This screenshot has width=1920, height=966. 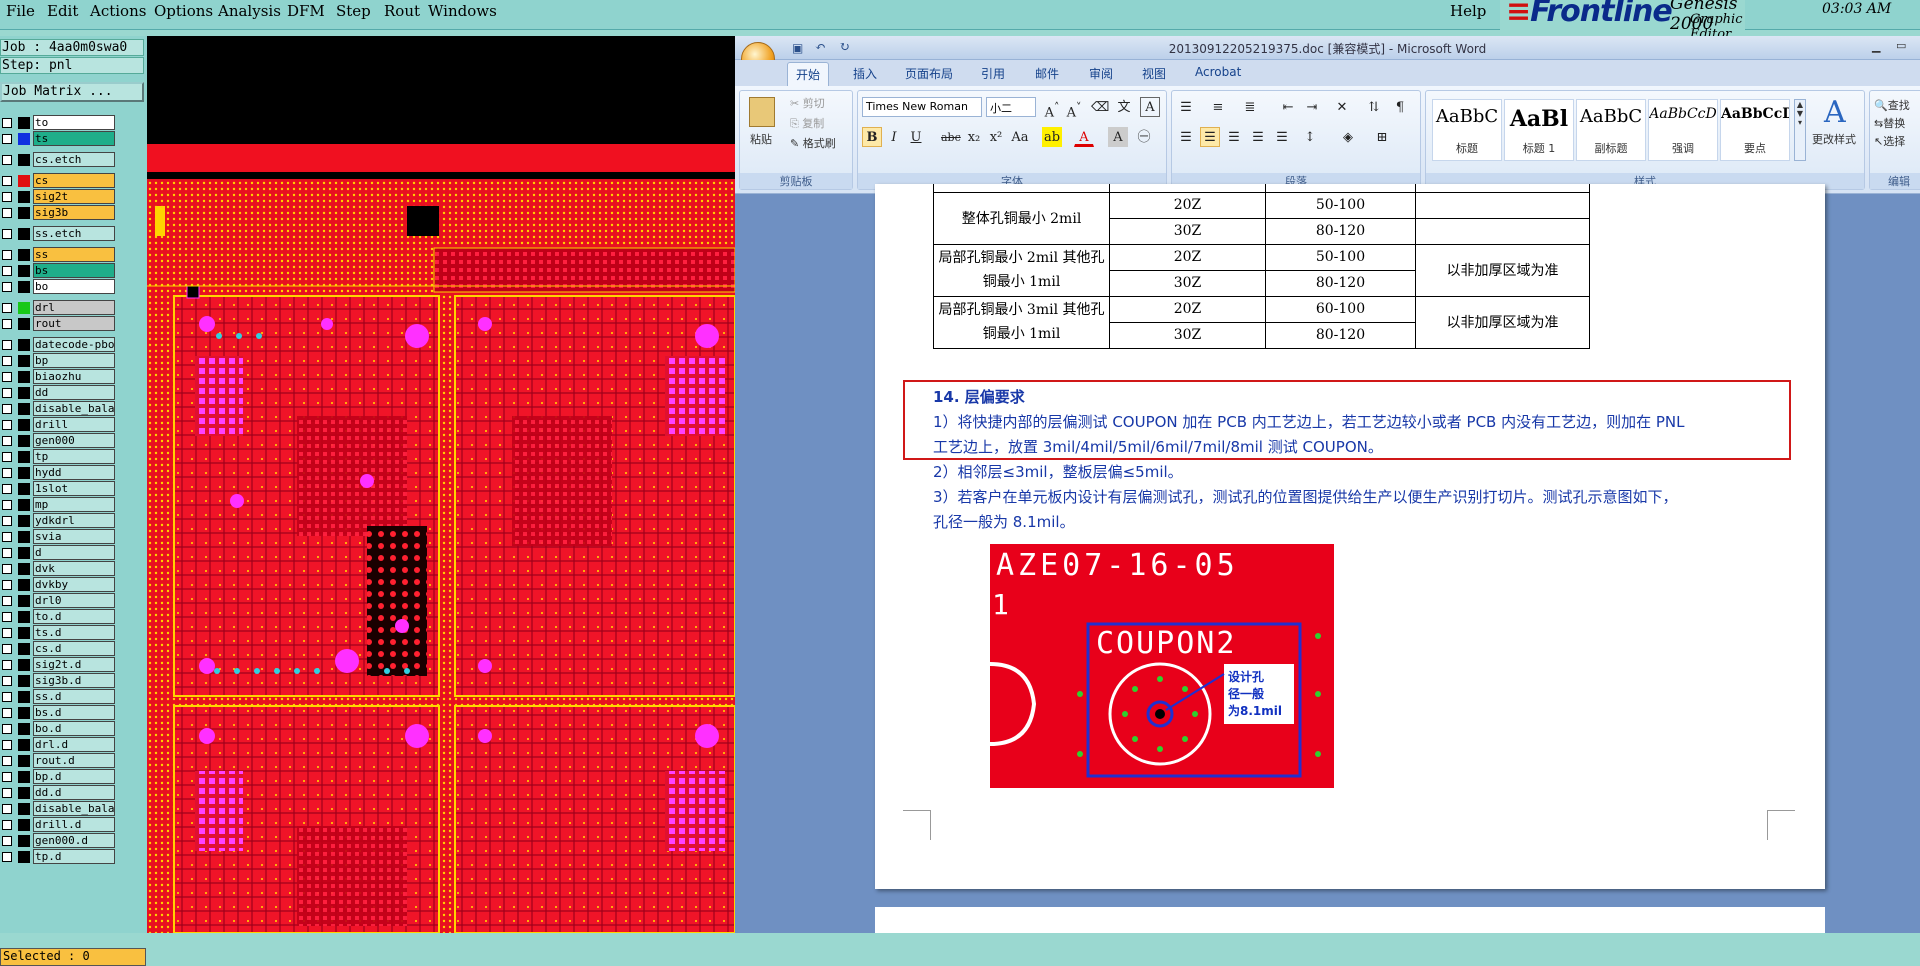 I want to click on change-styles-icon: A, so click(x=1835, y=112).